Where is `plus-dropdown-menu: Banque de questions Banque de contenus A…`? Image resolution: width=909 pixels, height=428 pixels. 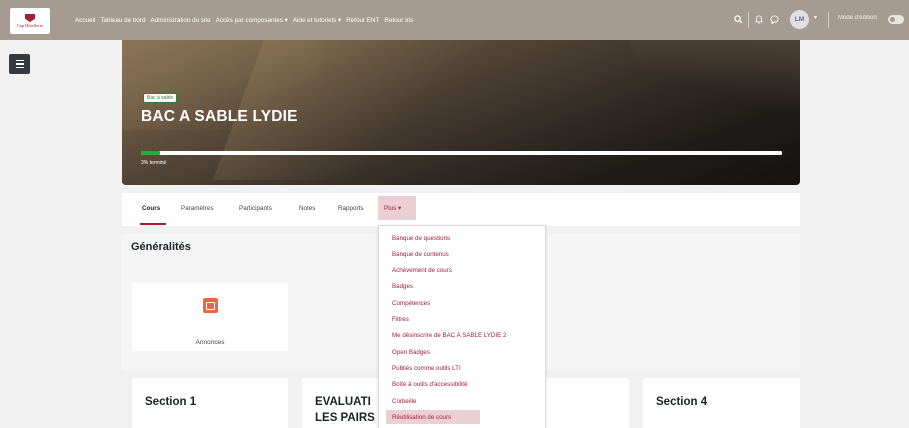 plus-dropdown-menu: Banque de questions Banque de contenus A… is located at coordinates (462, 326).